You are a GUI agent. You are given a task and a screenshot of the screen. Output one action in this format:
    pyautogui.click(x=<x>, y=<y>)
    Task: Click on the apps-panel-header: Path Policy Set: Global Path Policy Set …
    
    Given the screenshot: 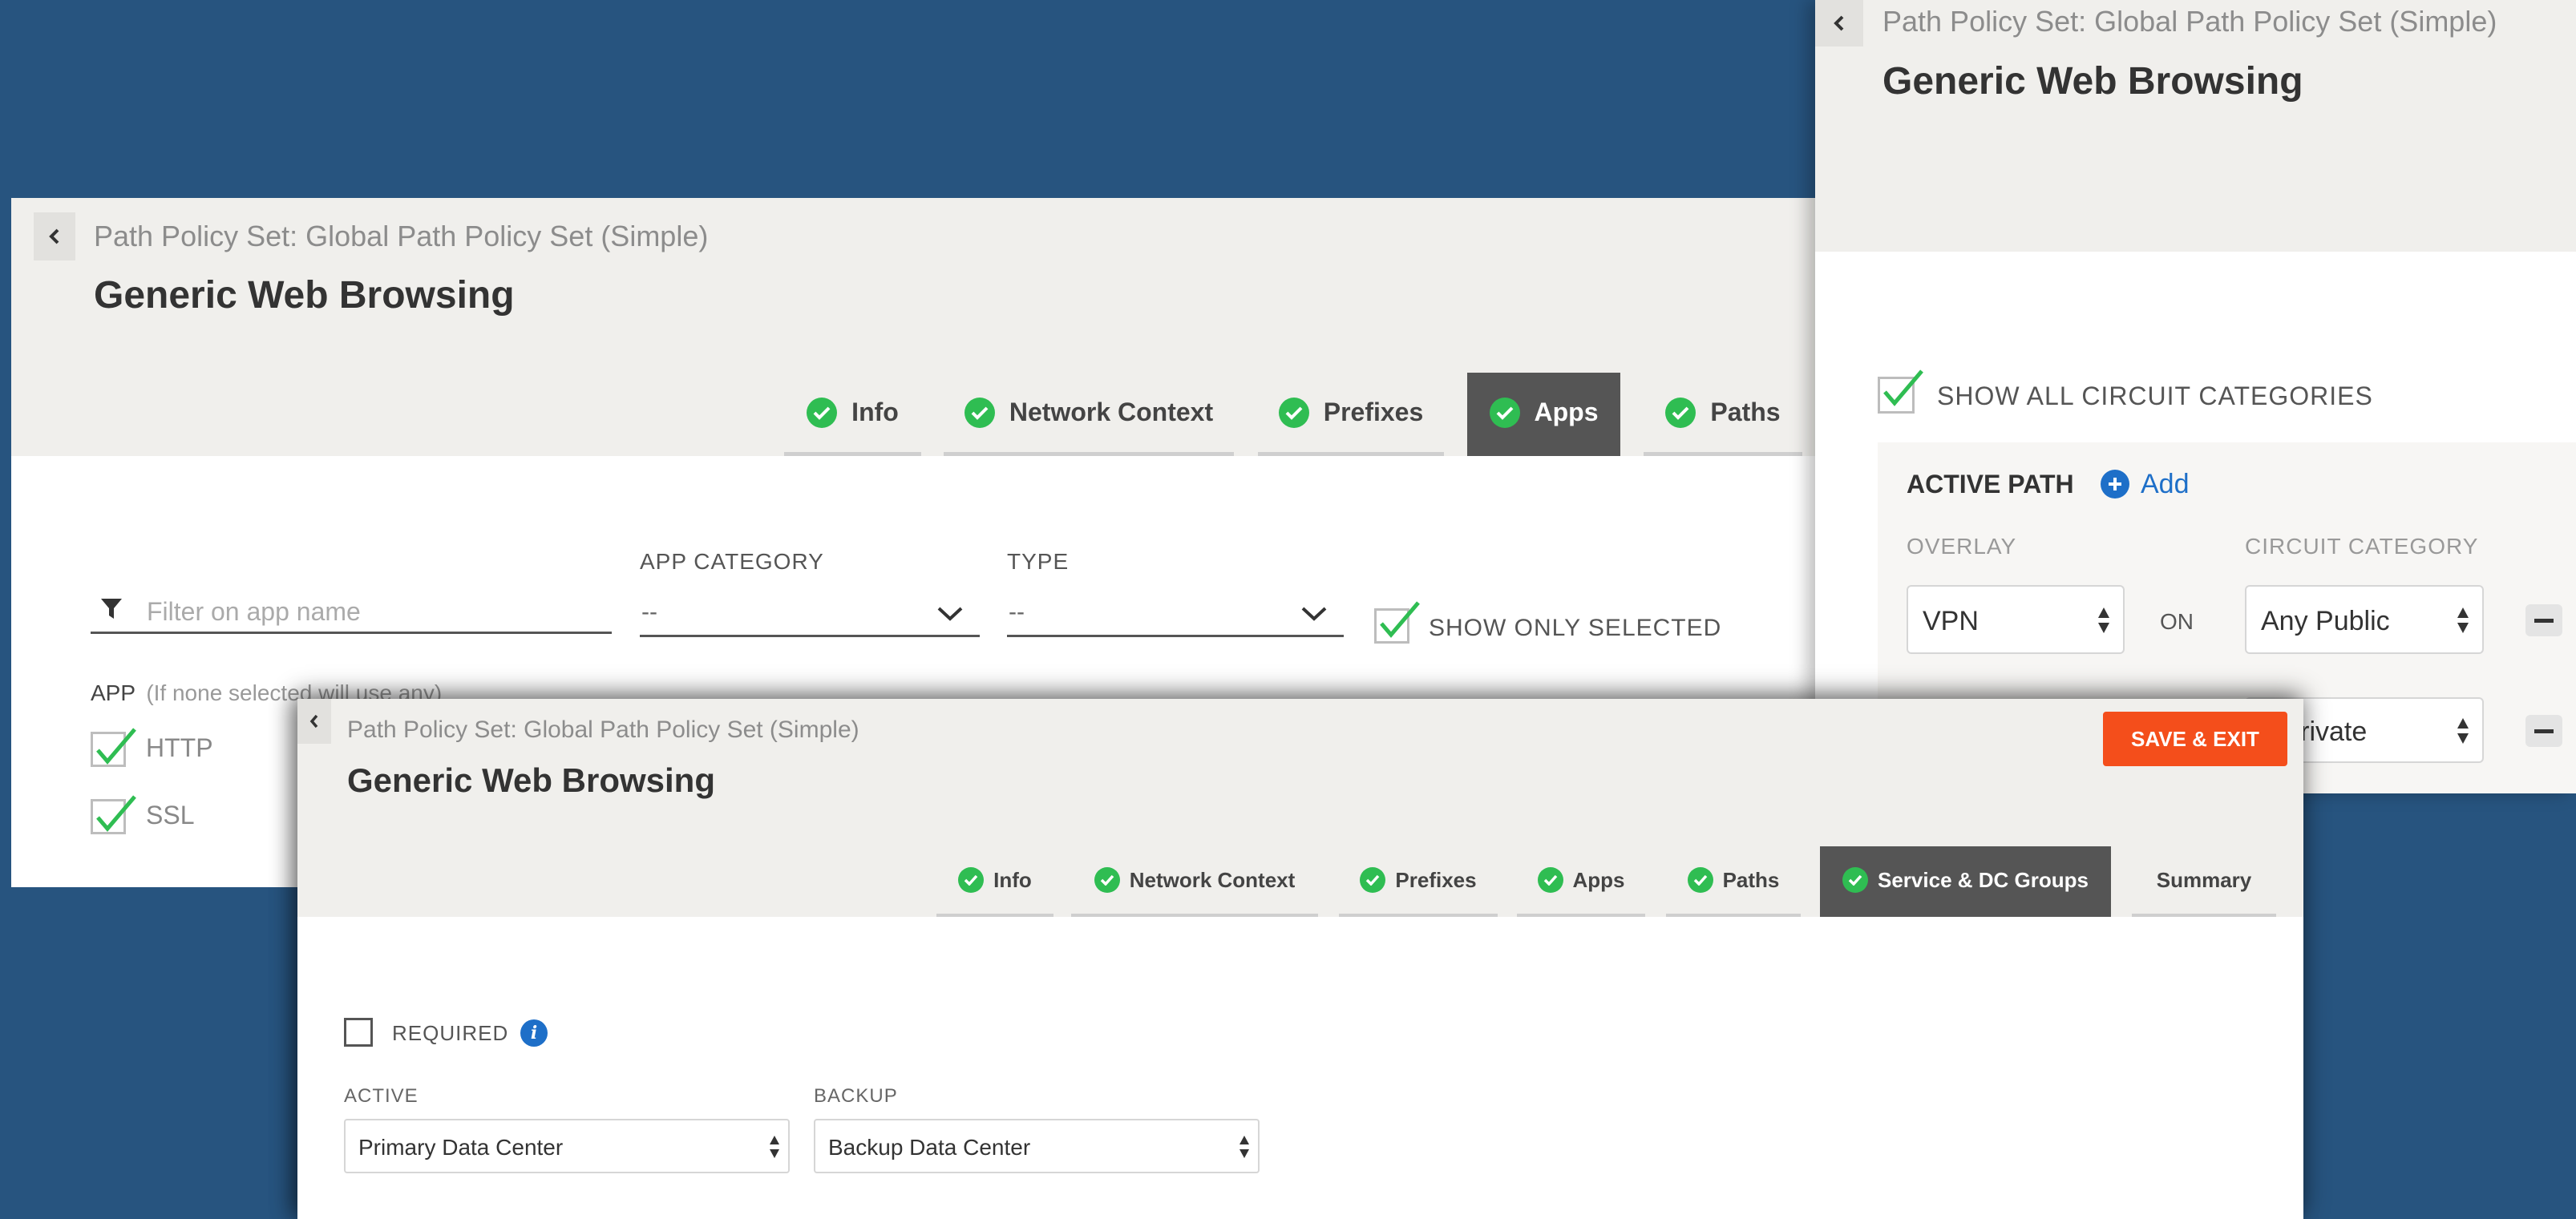 What is the action you would take?
    pyautogui.click(x=913, y=327)
    